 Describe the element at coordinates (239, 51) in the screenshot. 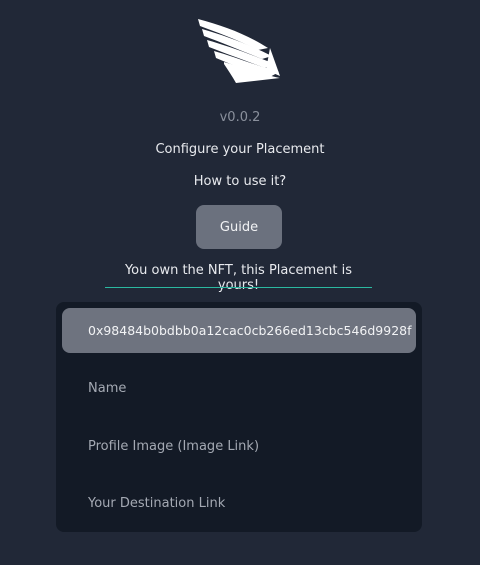

I see `wing-logo-icon` at that location.